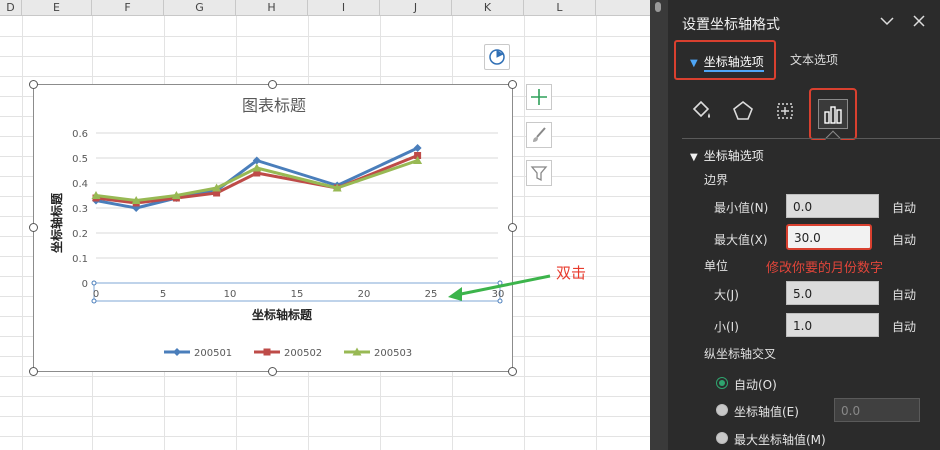 The image size is (940, 450). What do you see at coordinates (282, 314) in the screenshot?
I see `x-axis-title: 坐标轴标题` at bounding box center [282, 314].